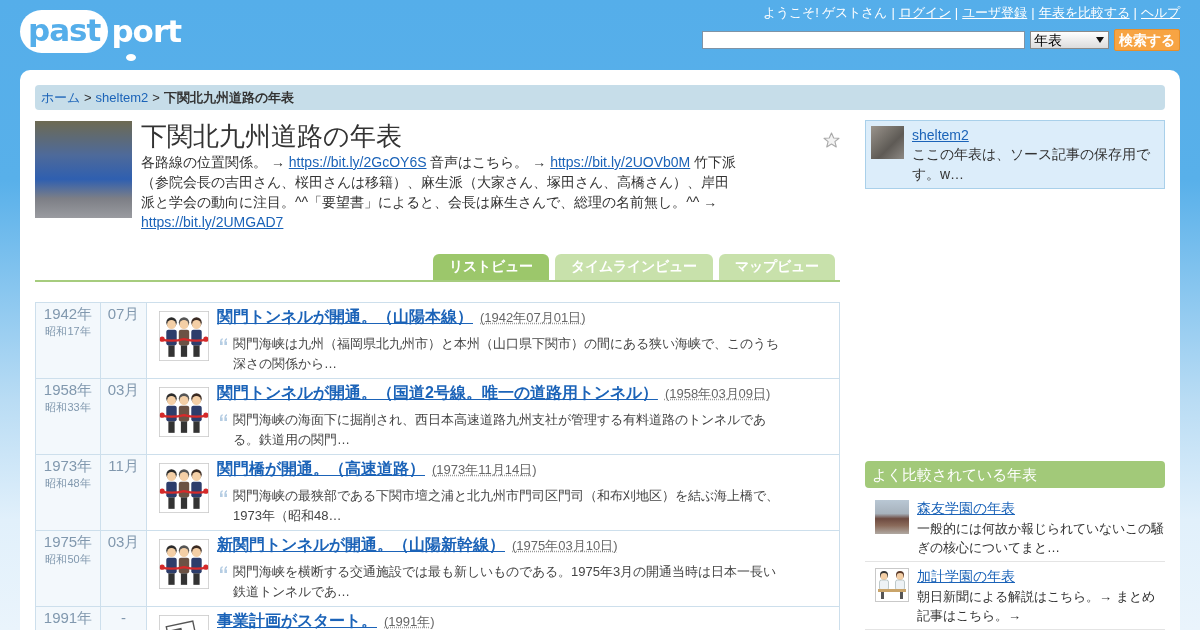 This screenshot has height=630, width=1200. What do you see at coordinates (68, 466) in the screenshot?
I see `year-text: 1973年` at bounding box center [68, 466].